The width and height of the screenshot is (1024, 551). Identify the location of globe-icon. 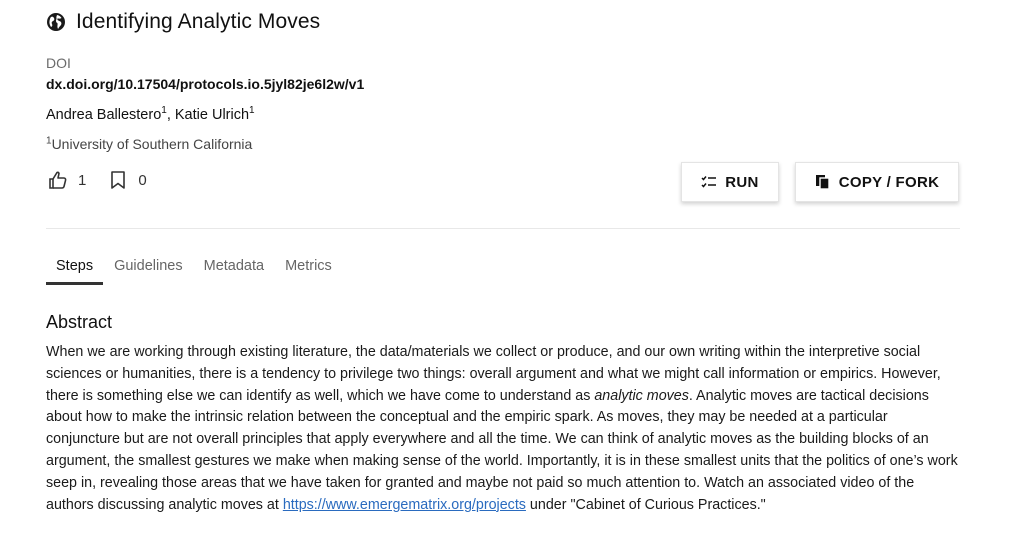
(56, 22).